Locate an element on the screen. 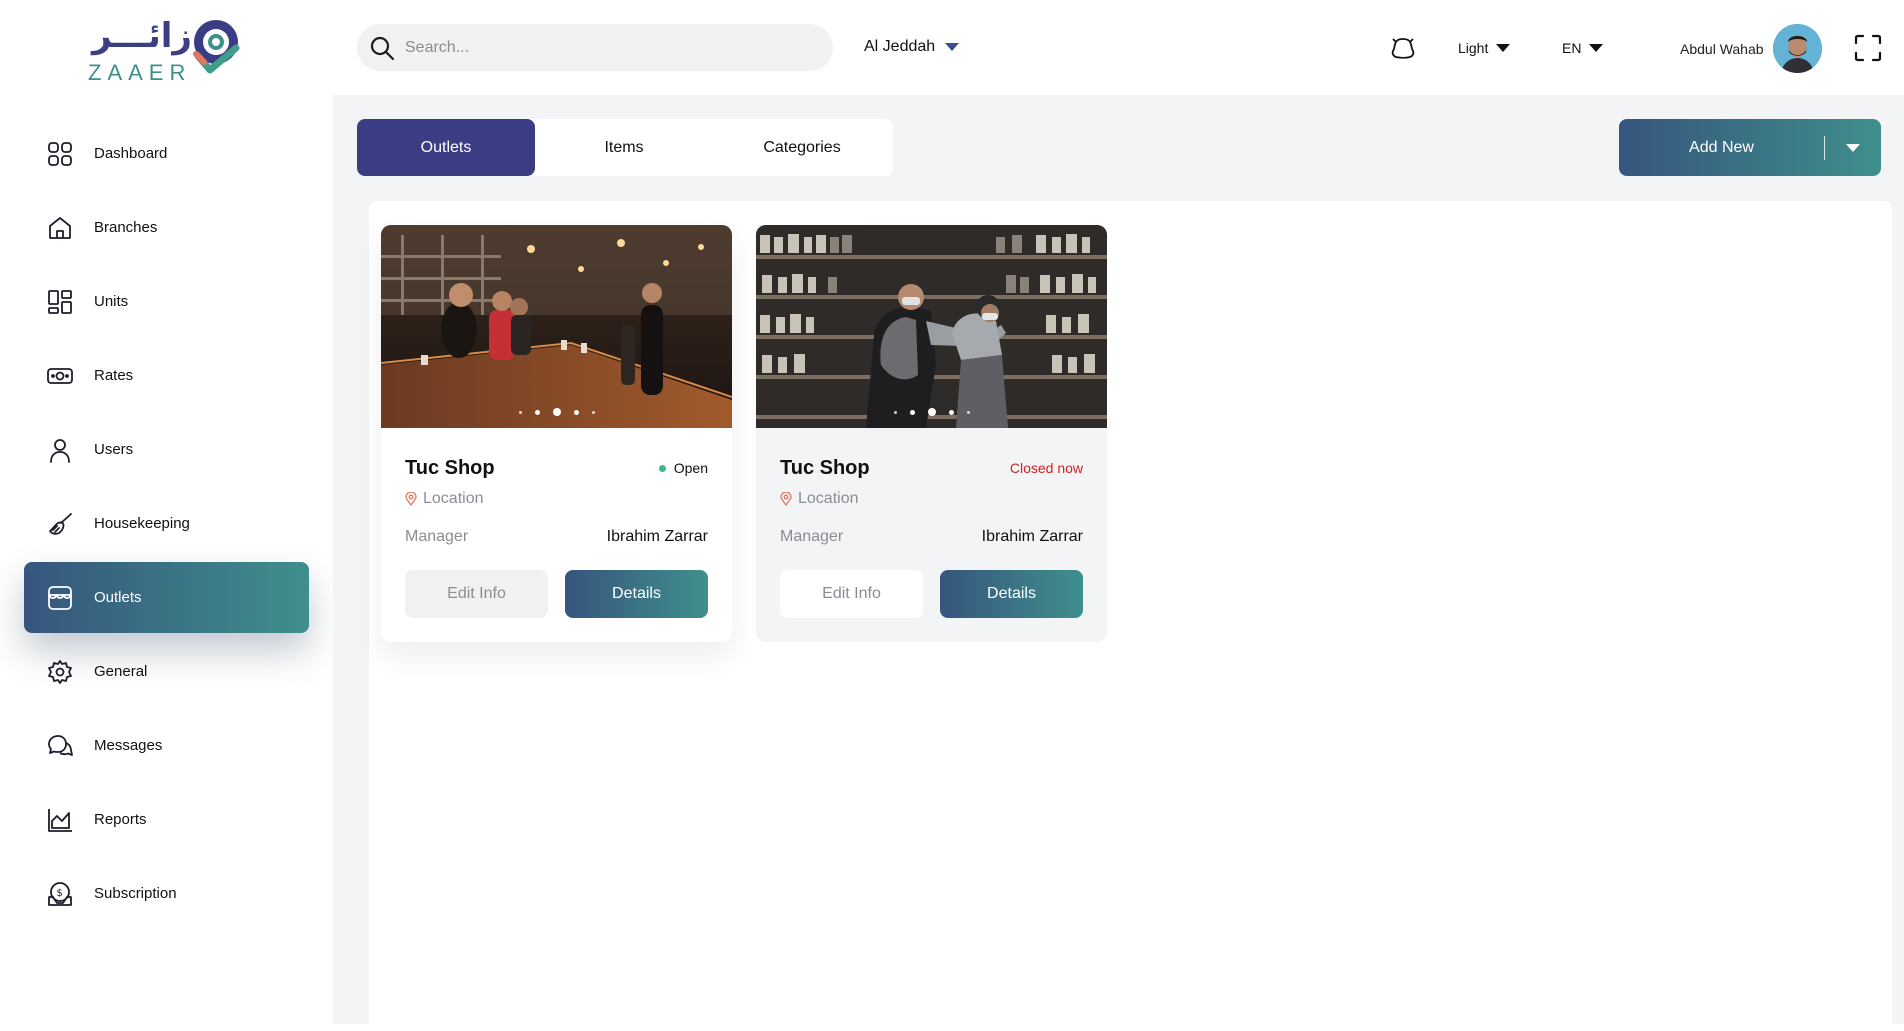 This screenshot has height=1031, width=1904. avatar is located at coordinates (1797, 48).